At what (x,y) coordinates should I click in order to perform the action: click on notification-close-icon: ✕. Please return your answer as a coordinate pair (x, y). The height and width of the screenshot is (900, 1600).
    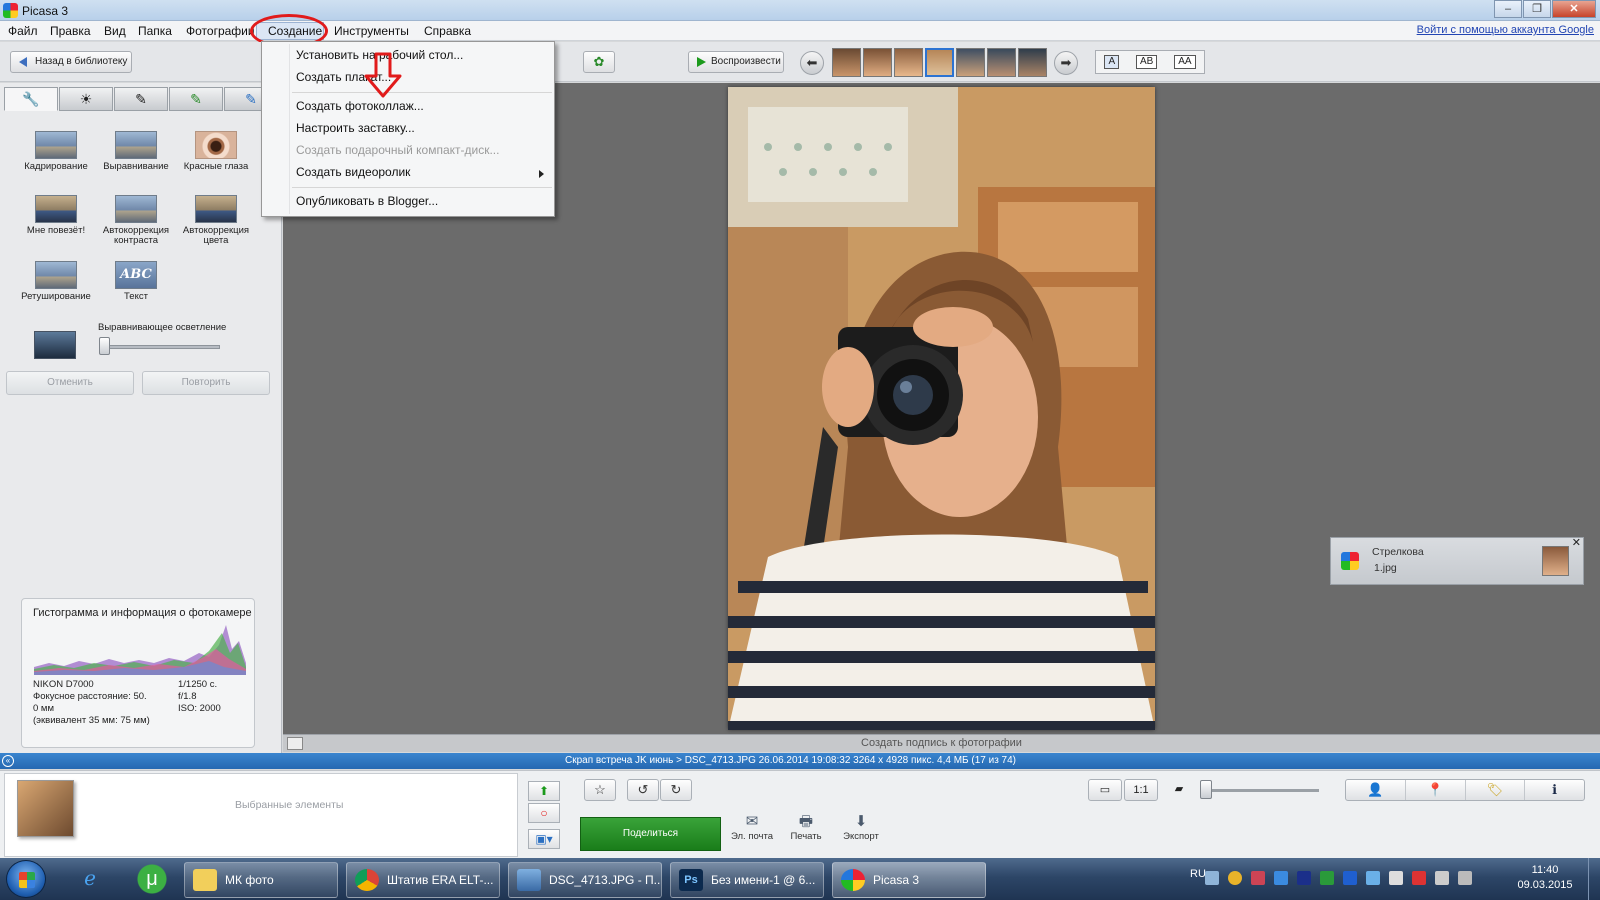
    Looking at the image, I should click on (1576, 542).